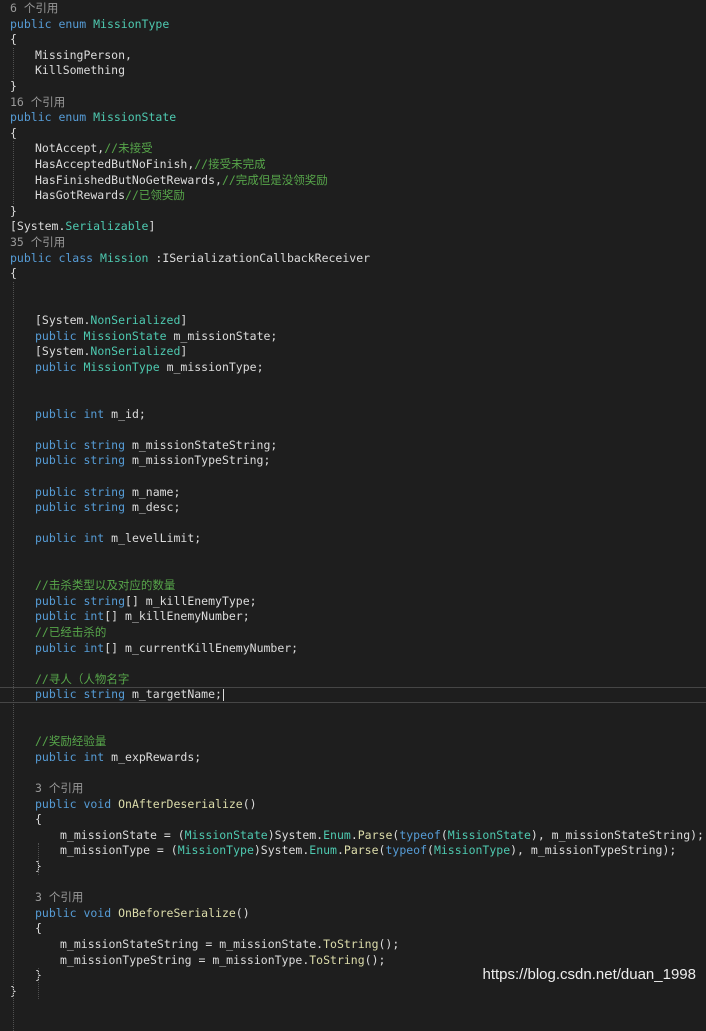 The height and width of the screenshot is (1031, 706). What do you see at coordinates (259, 257) in the screenshot?
I see `code-token: :ISerializationCallbackReceiver` at bounding box center [259, 257].